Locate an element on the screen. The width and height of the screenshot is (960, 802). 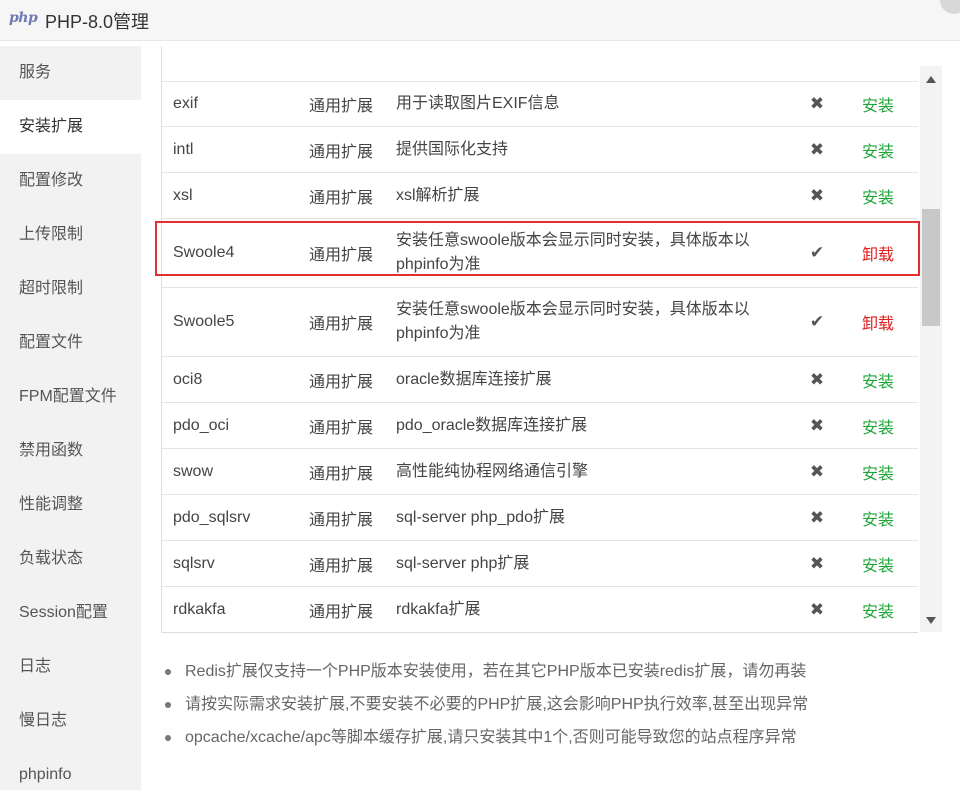
table-row: oci8 通用扩展 oracle数据库连接扩展 ✖ 安装 is located at coordinates (540, 380).